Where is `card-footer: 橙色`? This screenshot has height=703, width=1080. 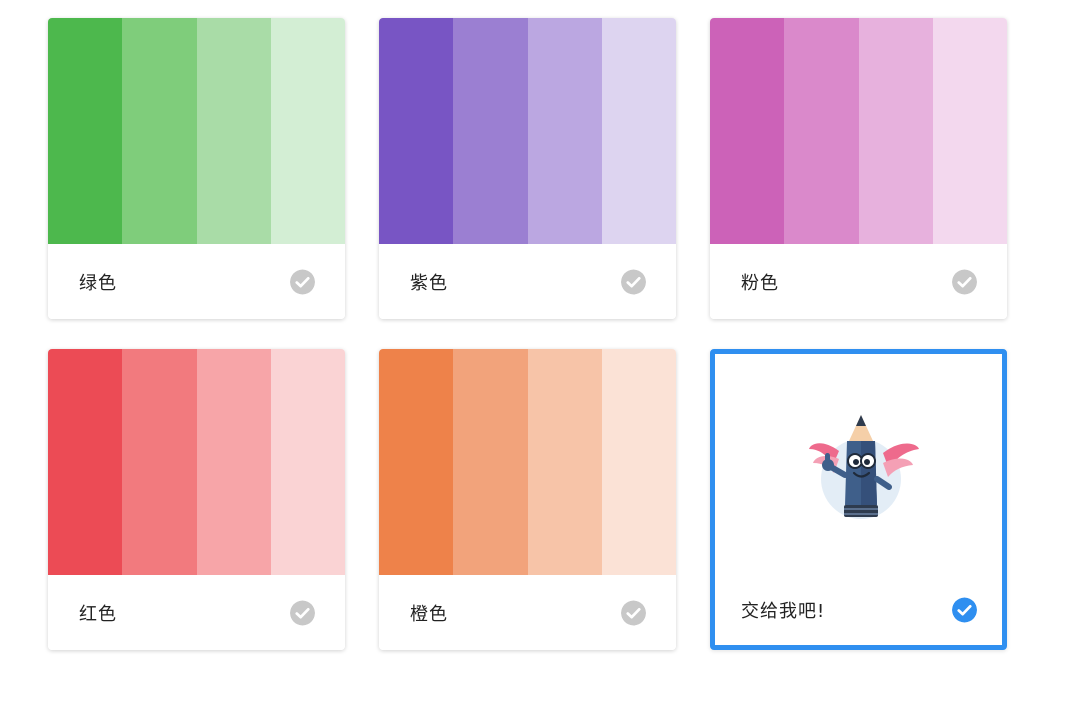 card-footer: 橙色 is located at coordinates (527, 612).